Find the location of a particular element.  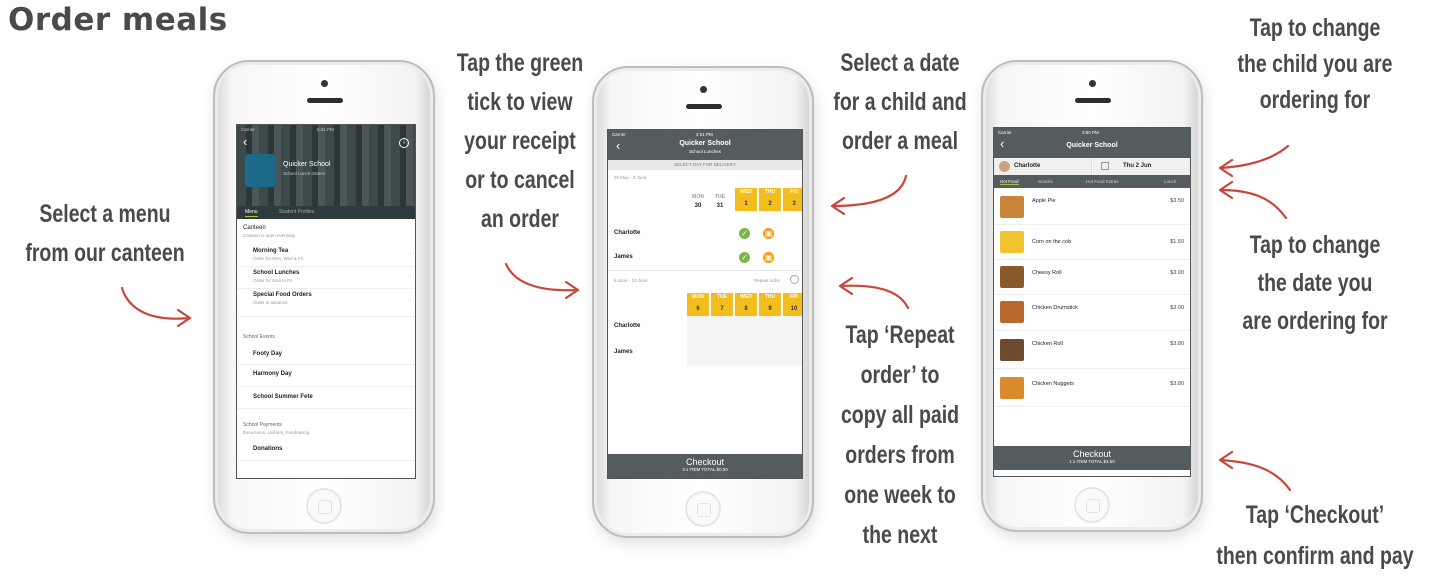

back-icon: ‹ is located at coordinates (245, 141).